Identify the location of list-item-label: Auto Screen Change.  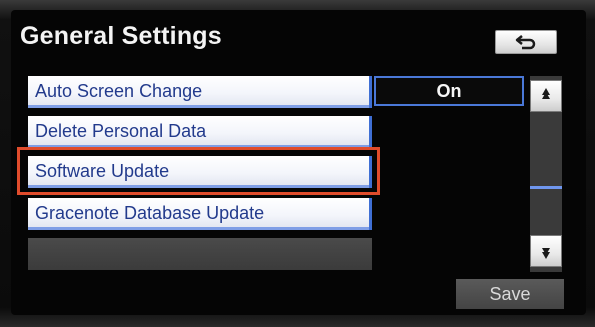
(119, 91).